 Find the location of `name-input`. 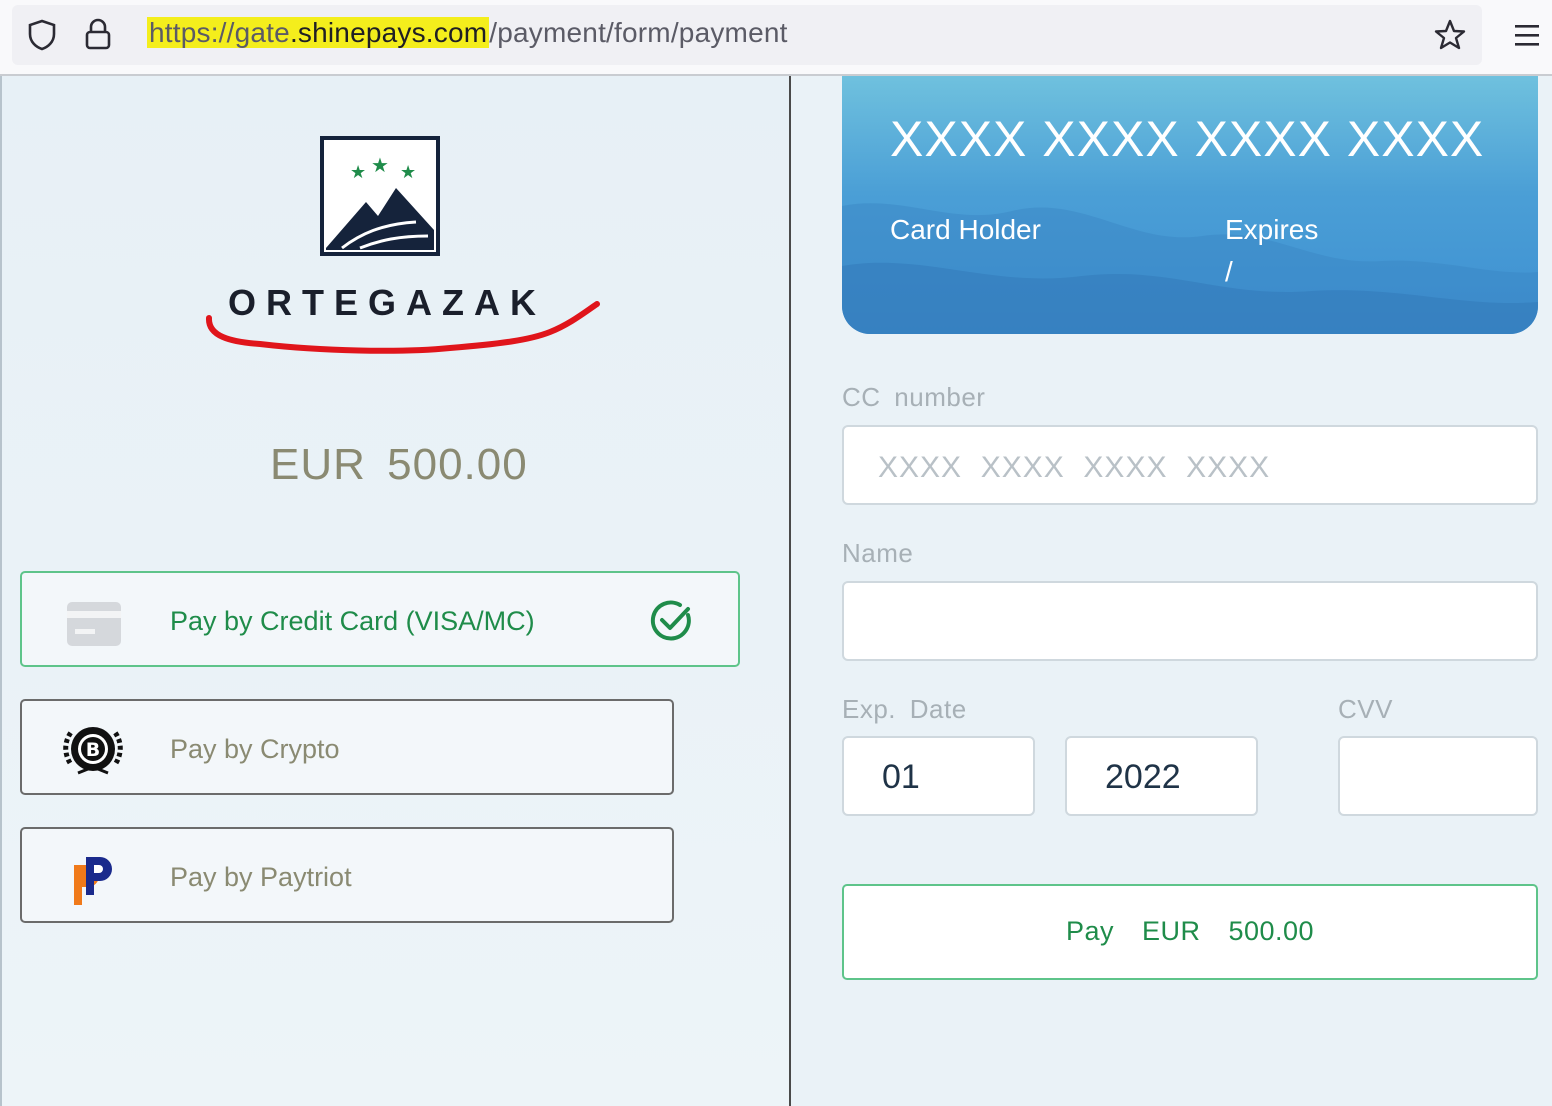

name-input is located at coordinates (1190, 621).